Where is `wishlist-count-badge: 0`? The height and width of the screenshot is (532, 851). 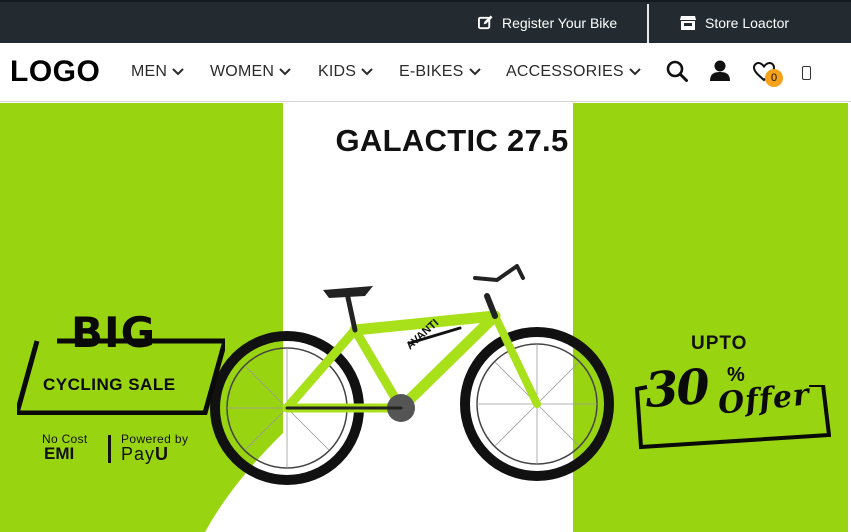 wishlist-count-badge: 0 is located at coordinates (774, 78).